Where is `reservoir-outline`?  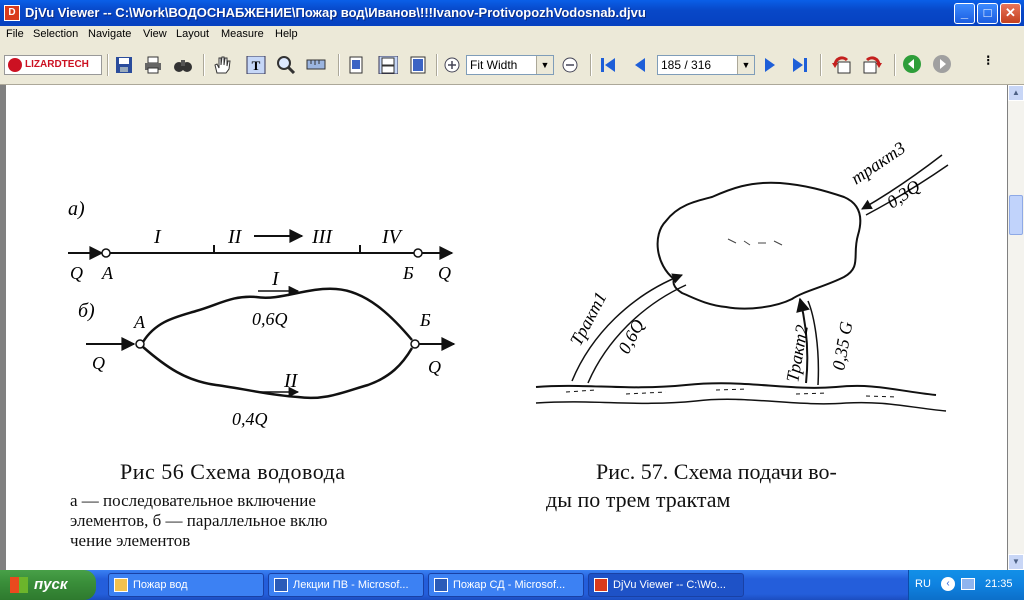
reservoir-outline is located at coordinates (759, 245).